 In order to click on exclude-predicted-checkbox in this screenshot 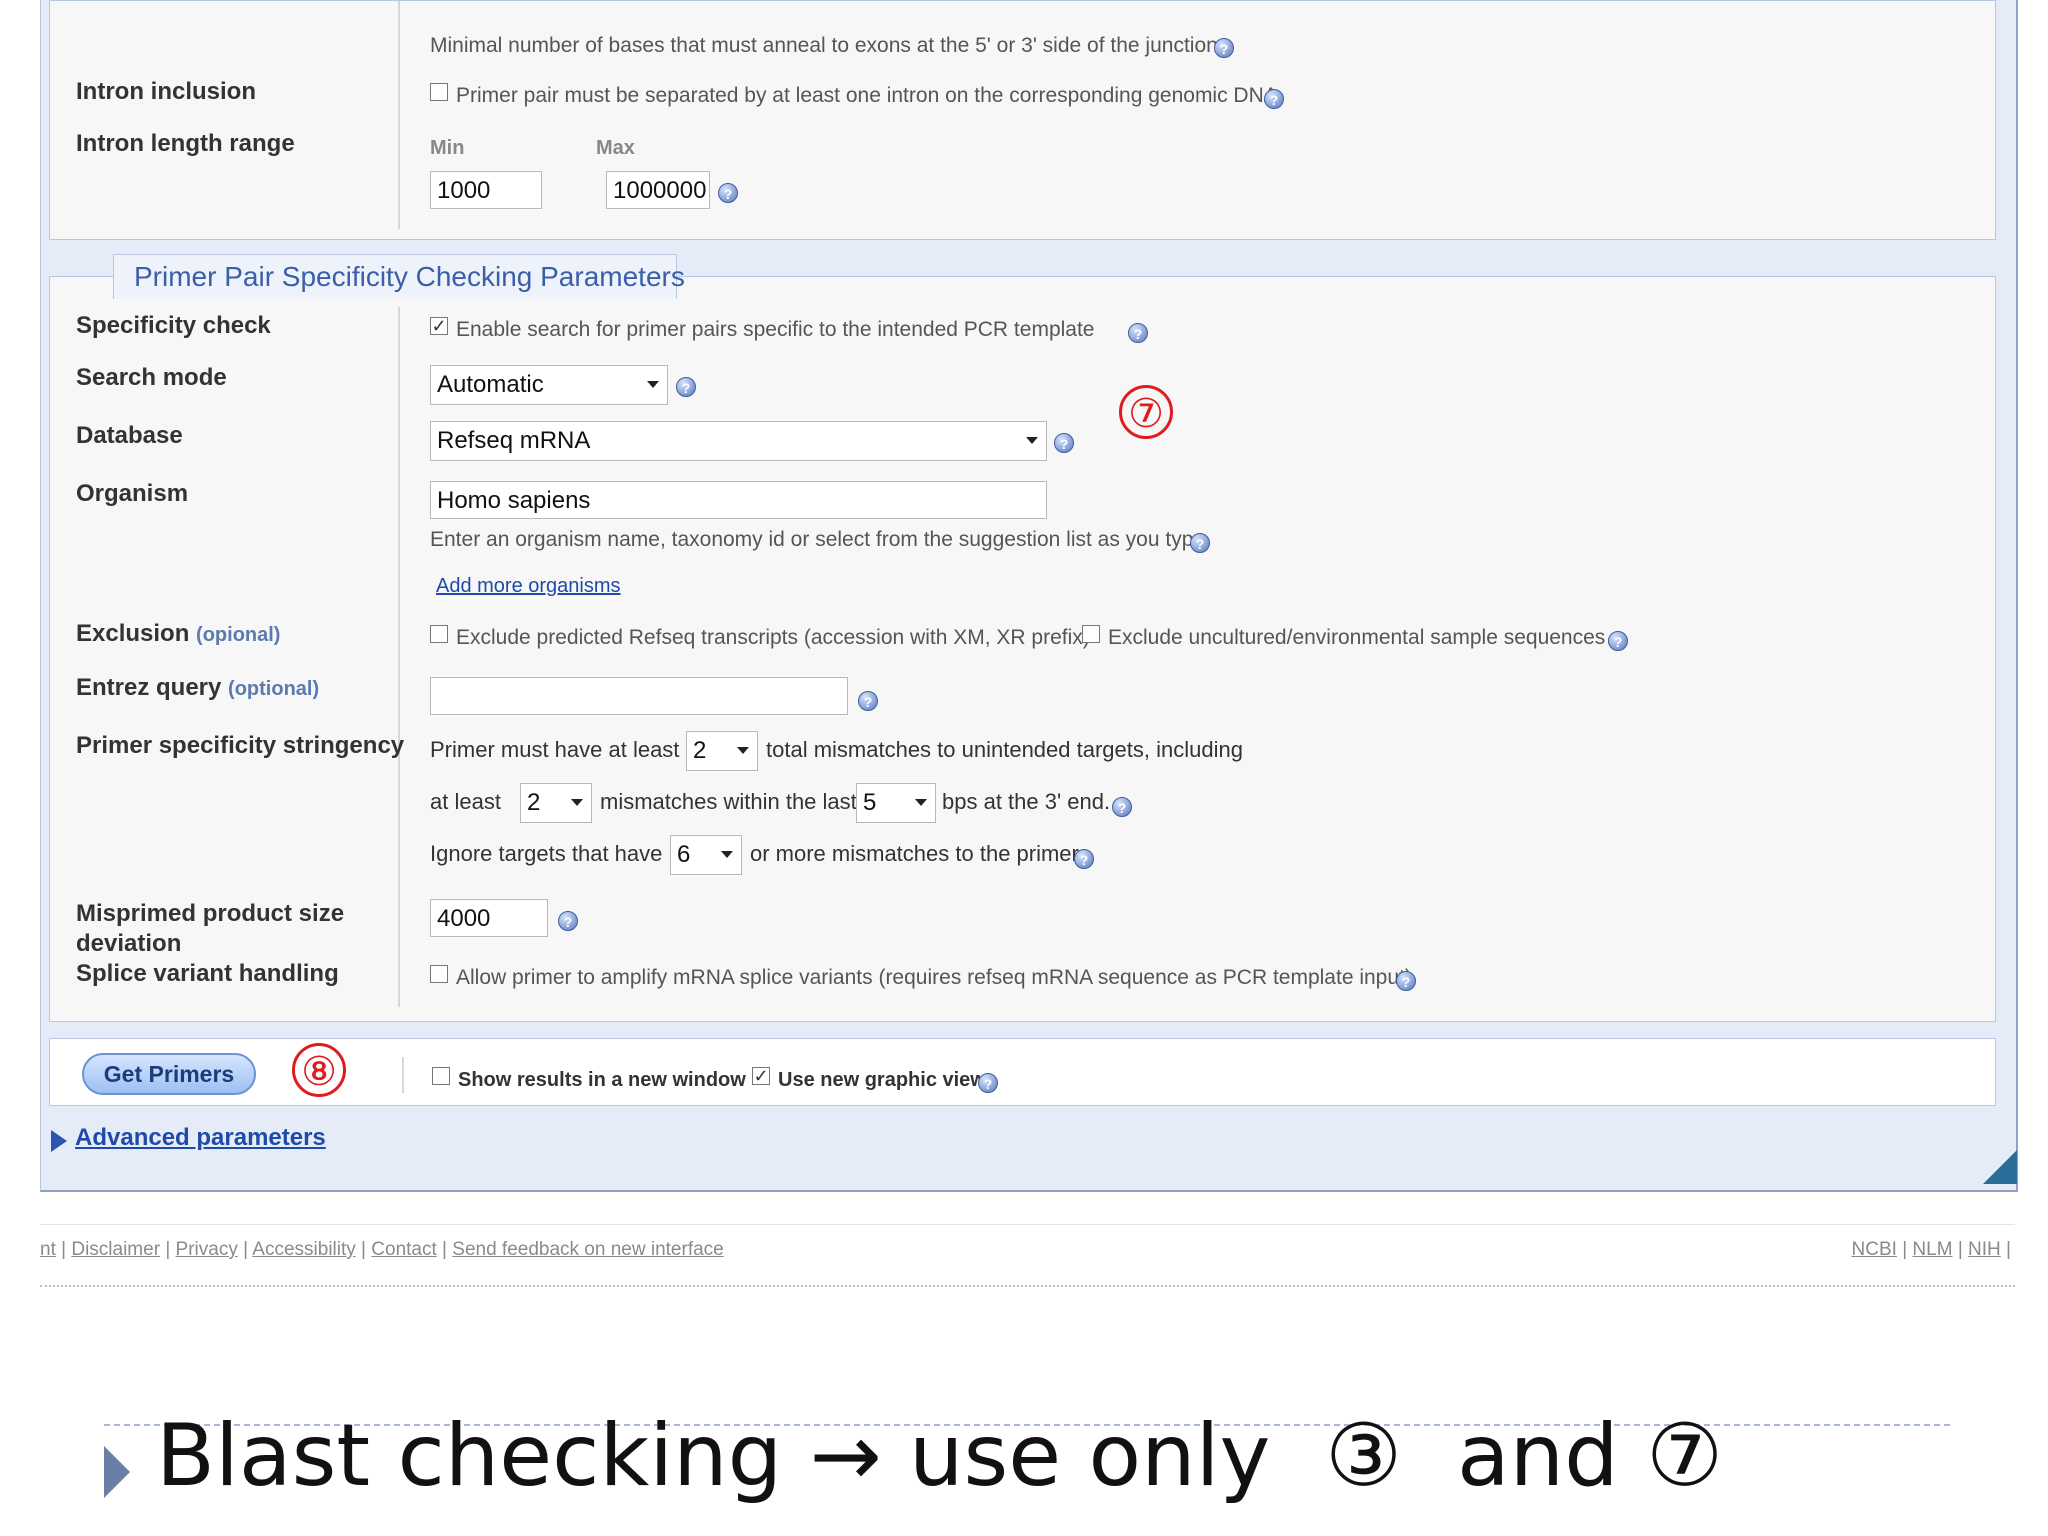, I will do `click(439, 634)`.